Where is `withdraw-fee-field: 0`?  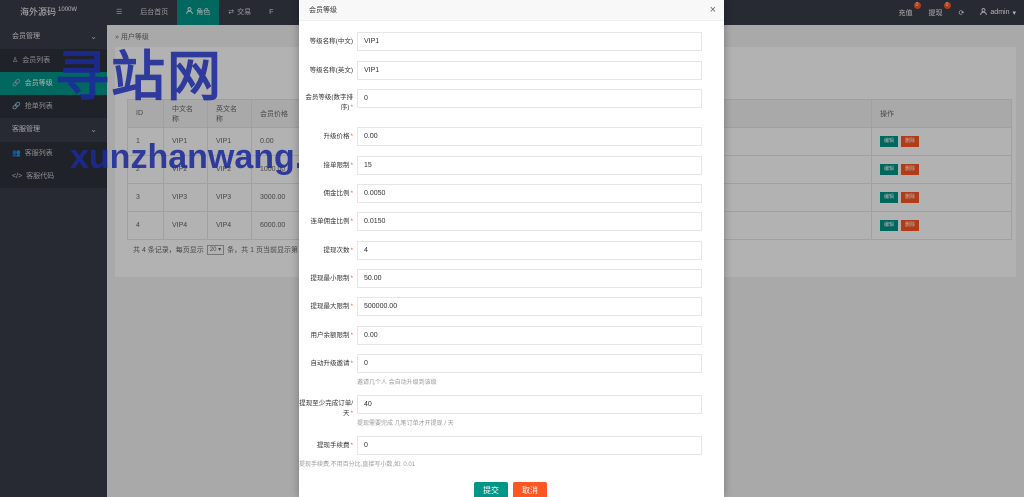
withdraw-fee-field: 0 is located at coordinates (529, 445).